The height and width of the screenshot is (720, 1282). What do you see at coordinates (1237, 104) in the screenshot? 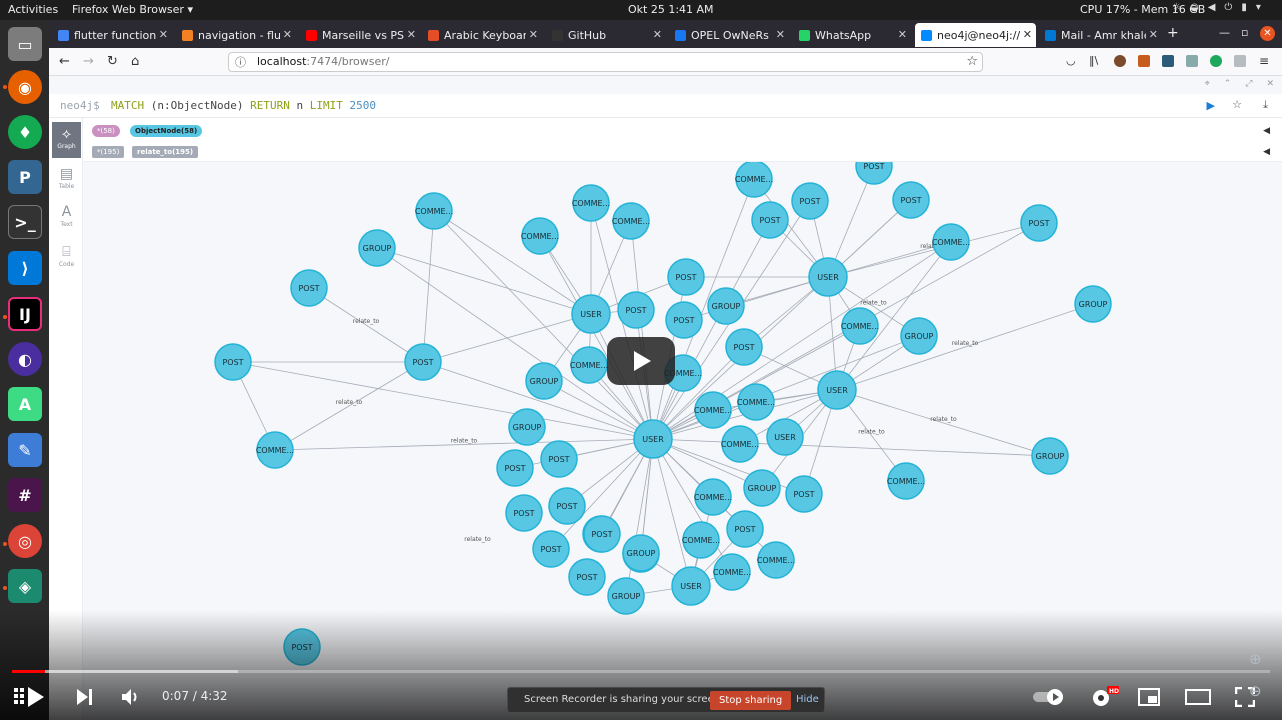
I see `favorite-icon: ☆` at bounding box center [1237, 104].